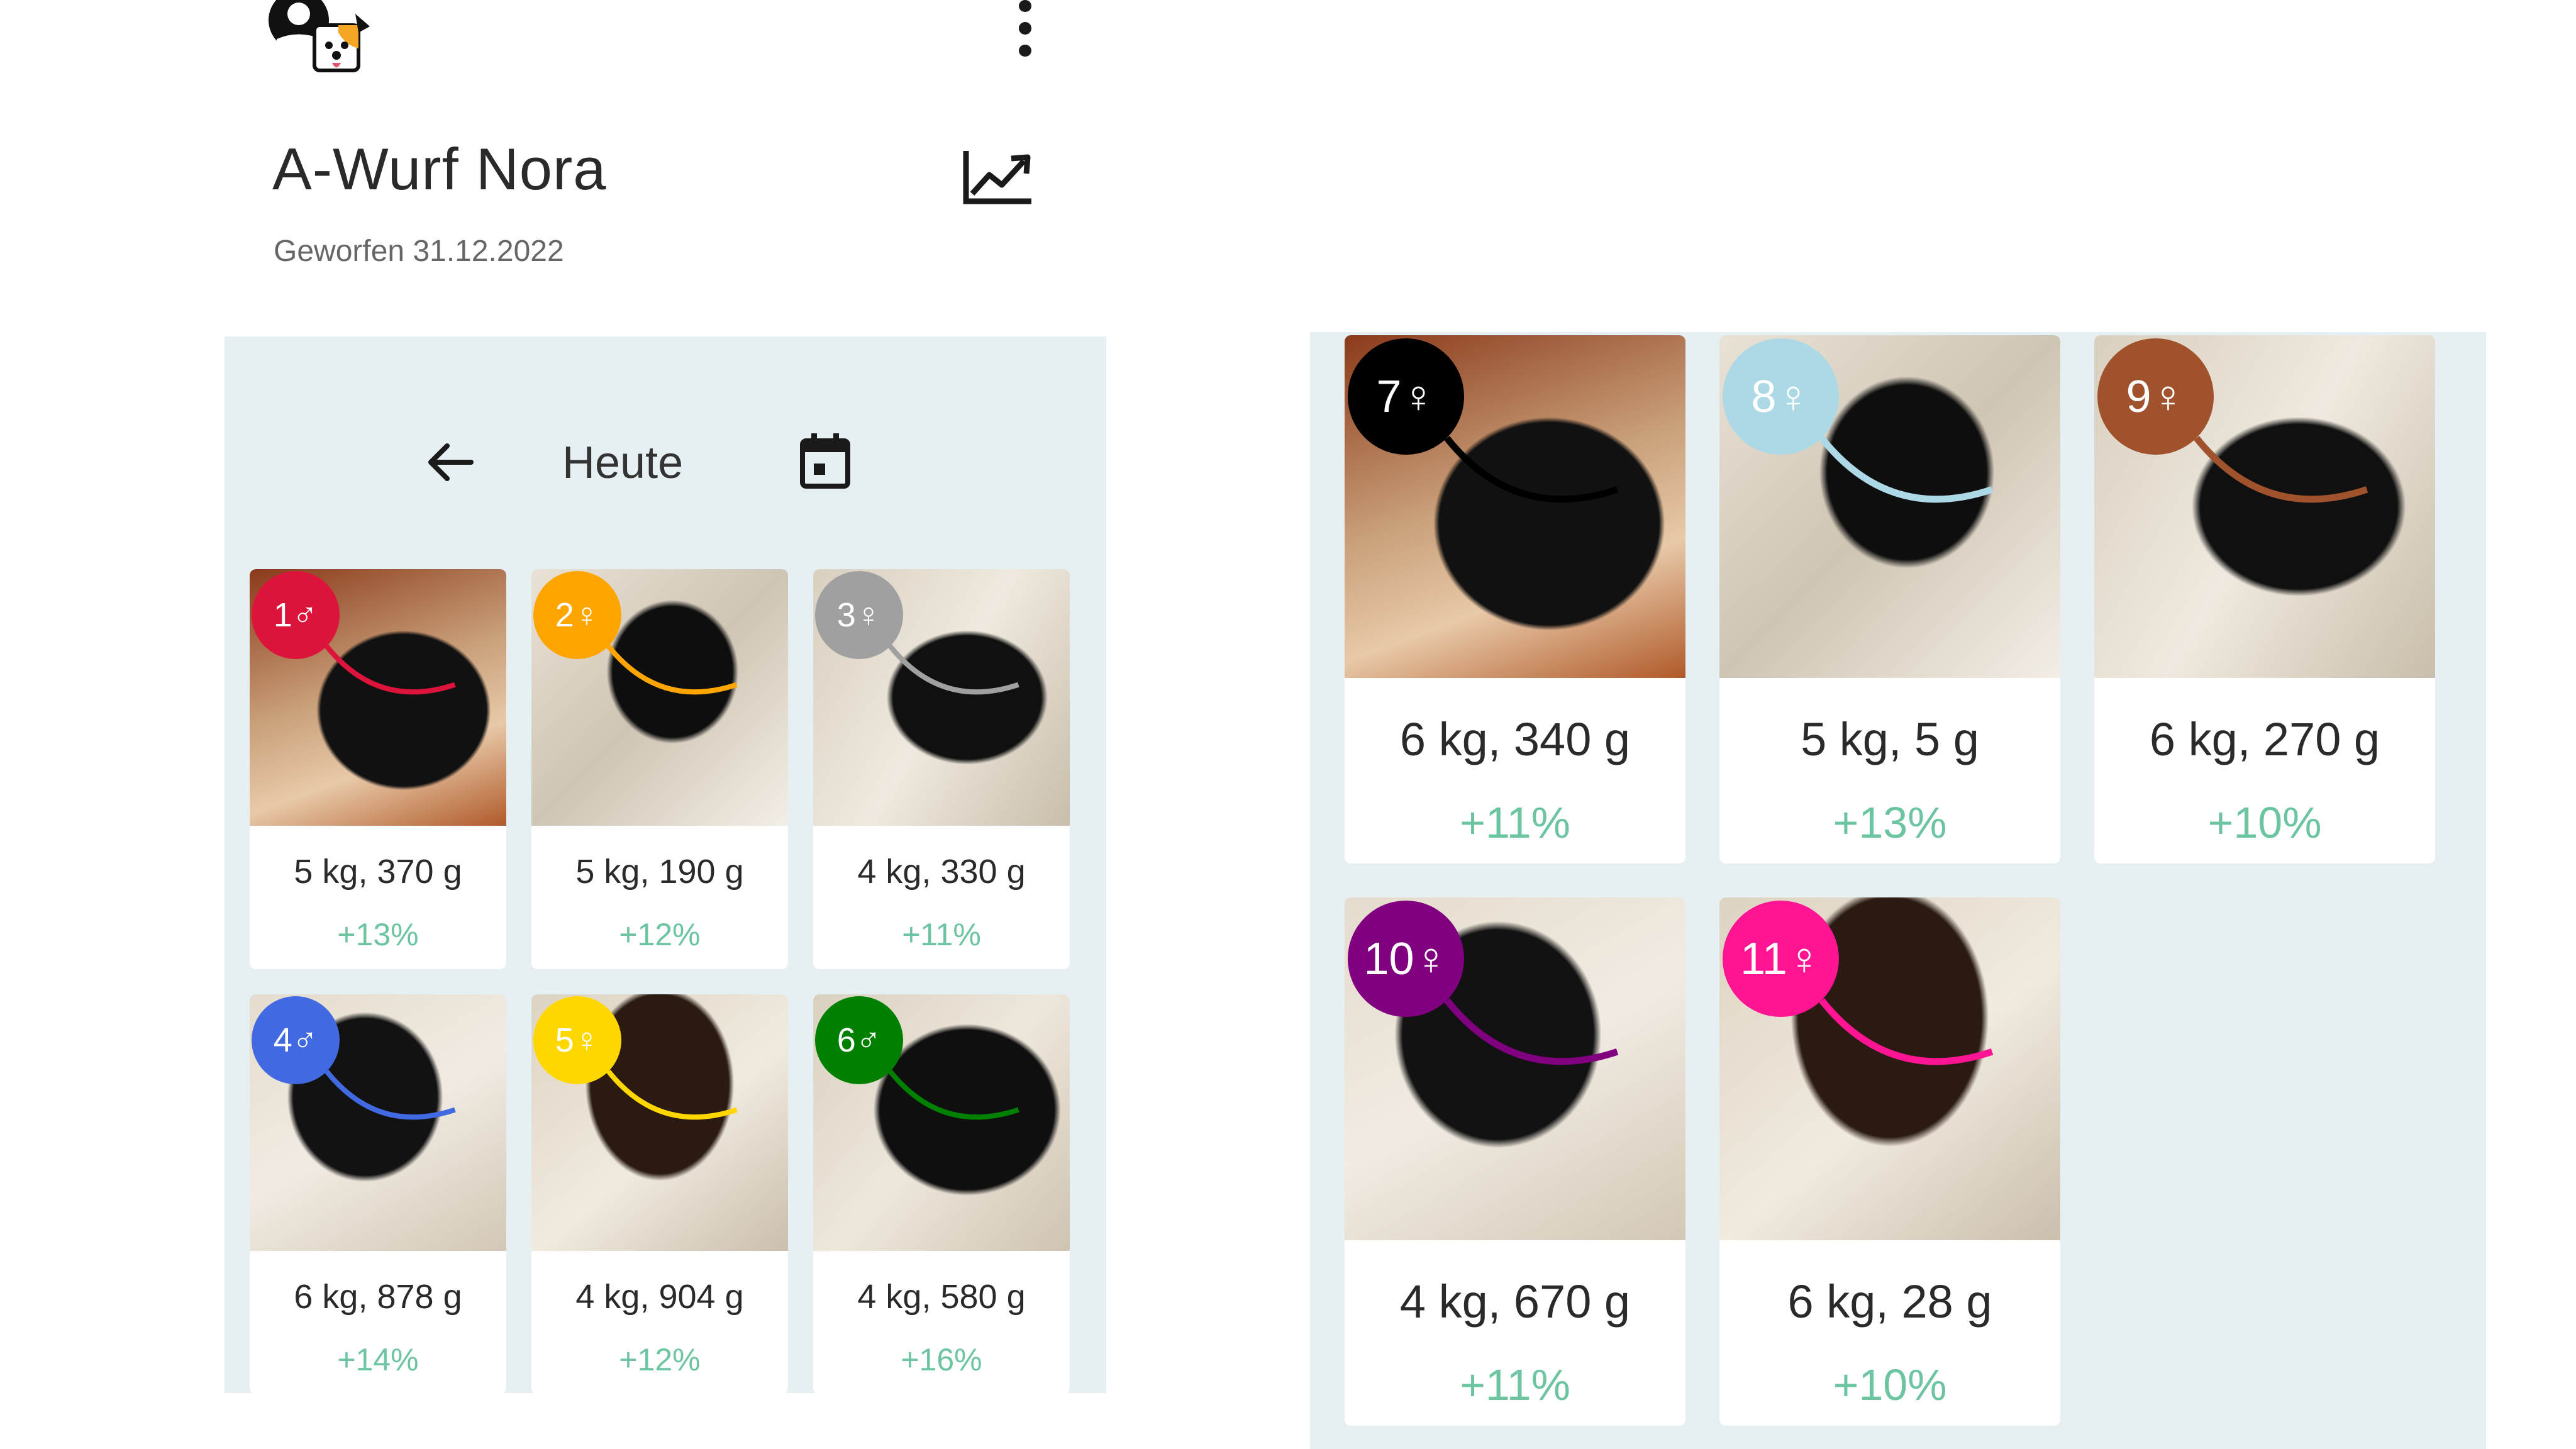 The width and height of the screenshot is (2576, 1449). Describe the element at coordinates (859, 1040) in the screenshot. I see `puppy-number-badge: 6♂` at that location.